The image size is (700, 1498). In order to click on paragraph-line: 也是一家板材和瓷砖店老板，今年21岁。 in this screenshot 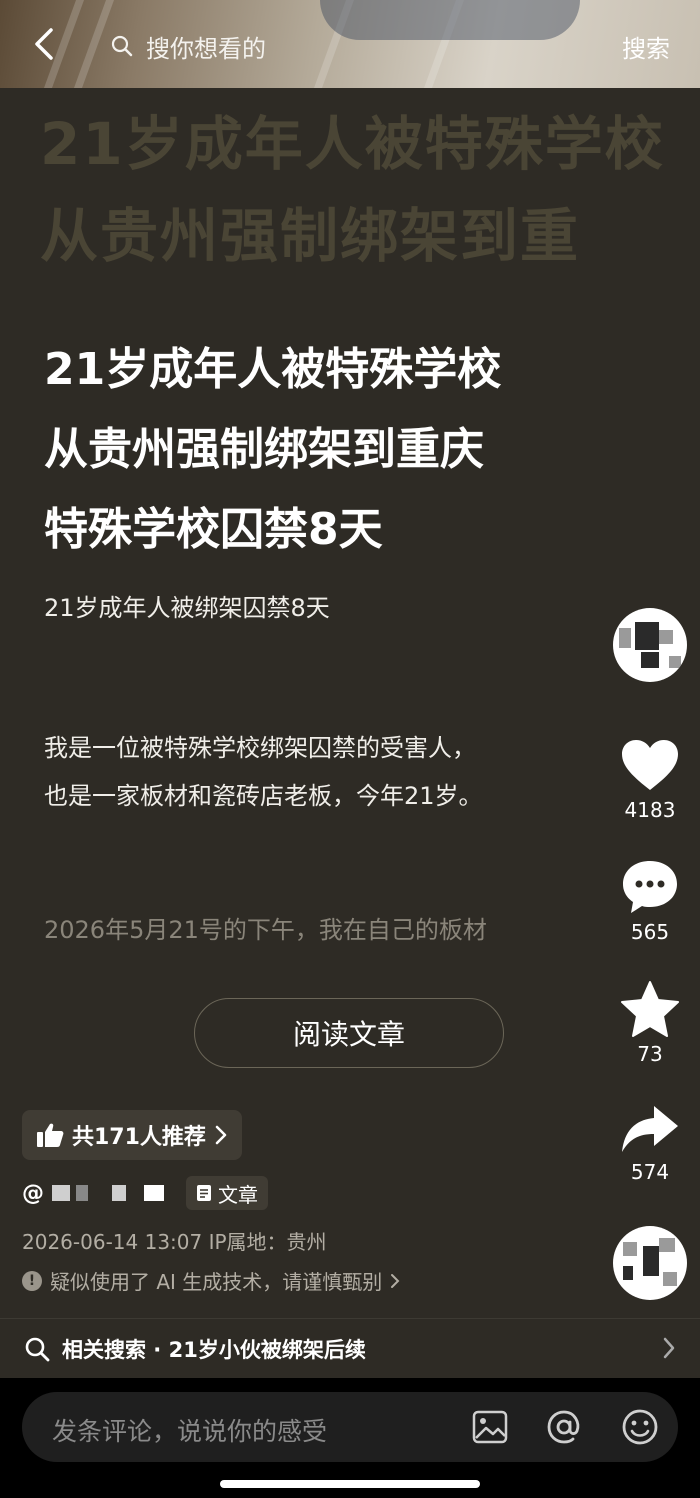, I will do `click(263, 796)`.